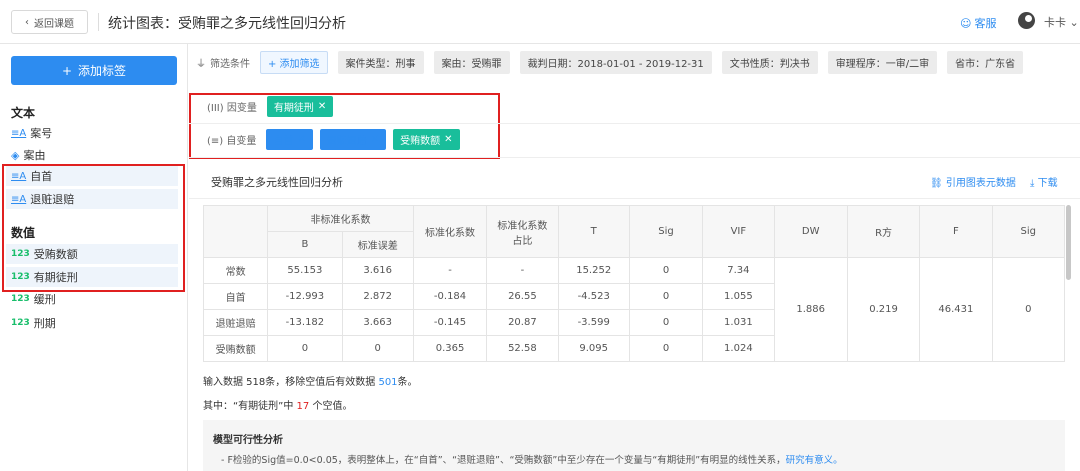  I want to click on variable-tag: 退赃退赔 ✕, so click(353, 139).